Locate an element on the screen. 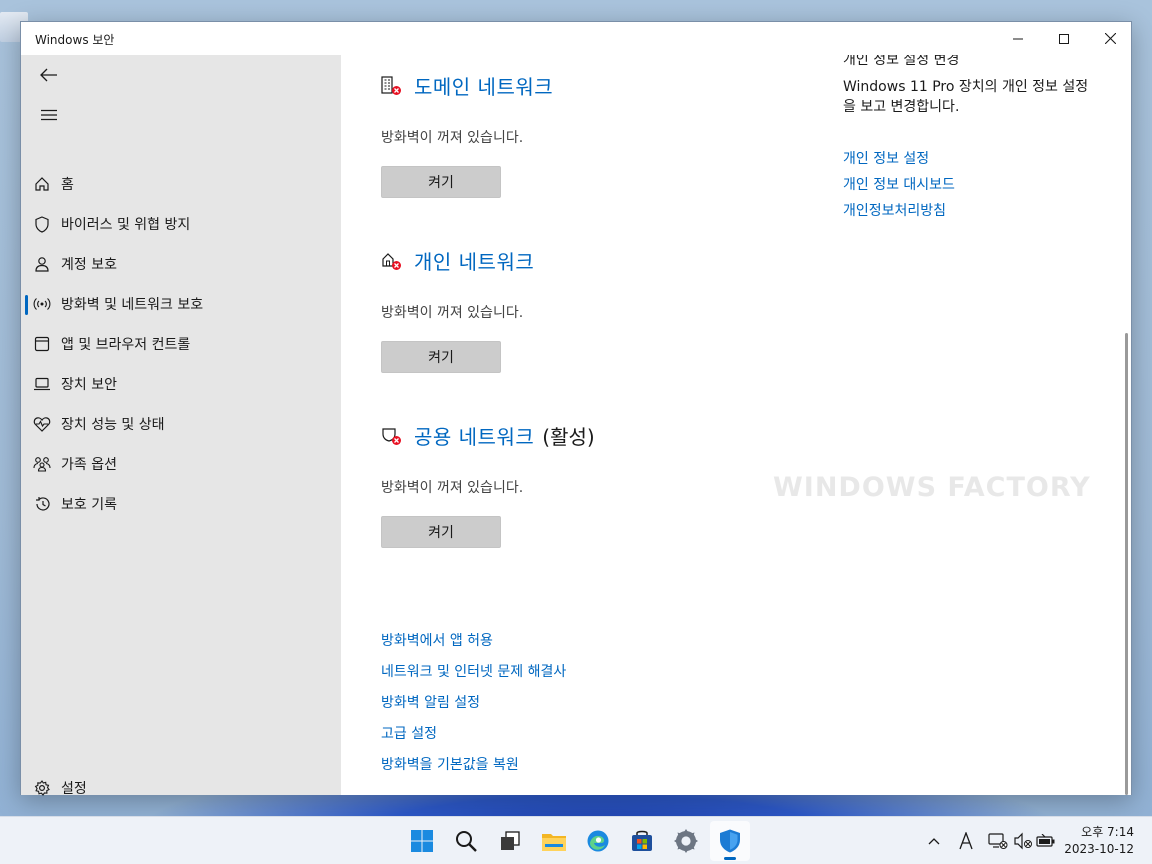 This screenshot has height=864, width=1152. sidebar-item-label: 계정 보호 is located at coordinates (89, 265).